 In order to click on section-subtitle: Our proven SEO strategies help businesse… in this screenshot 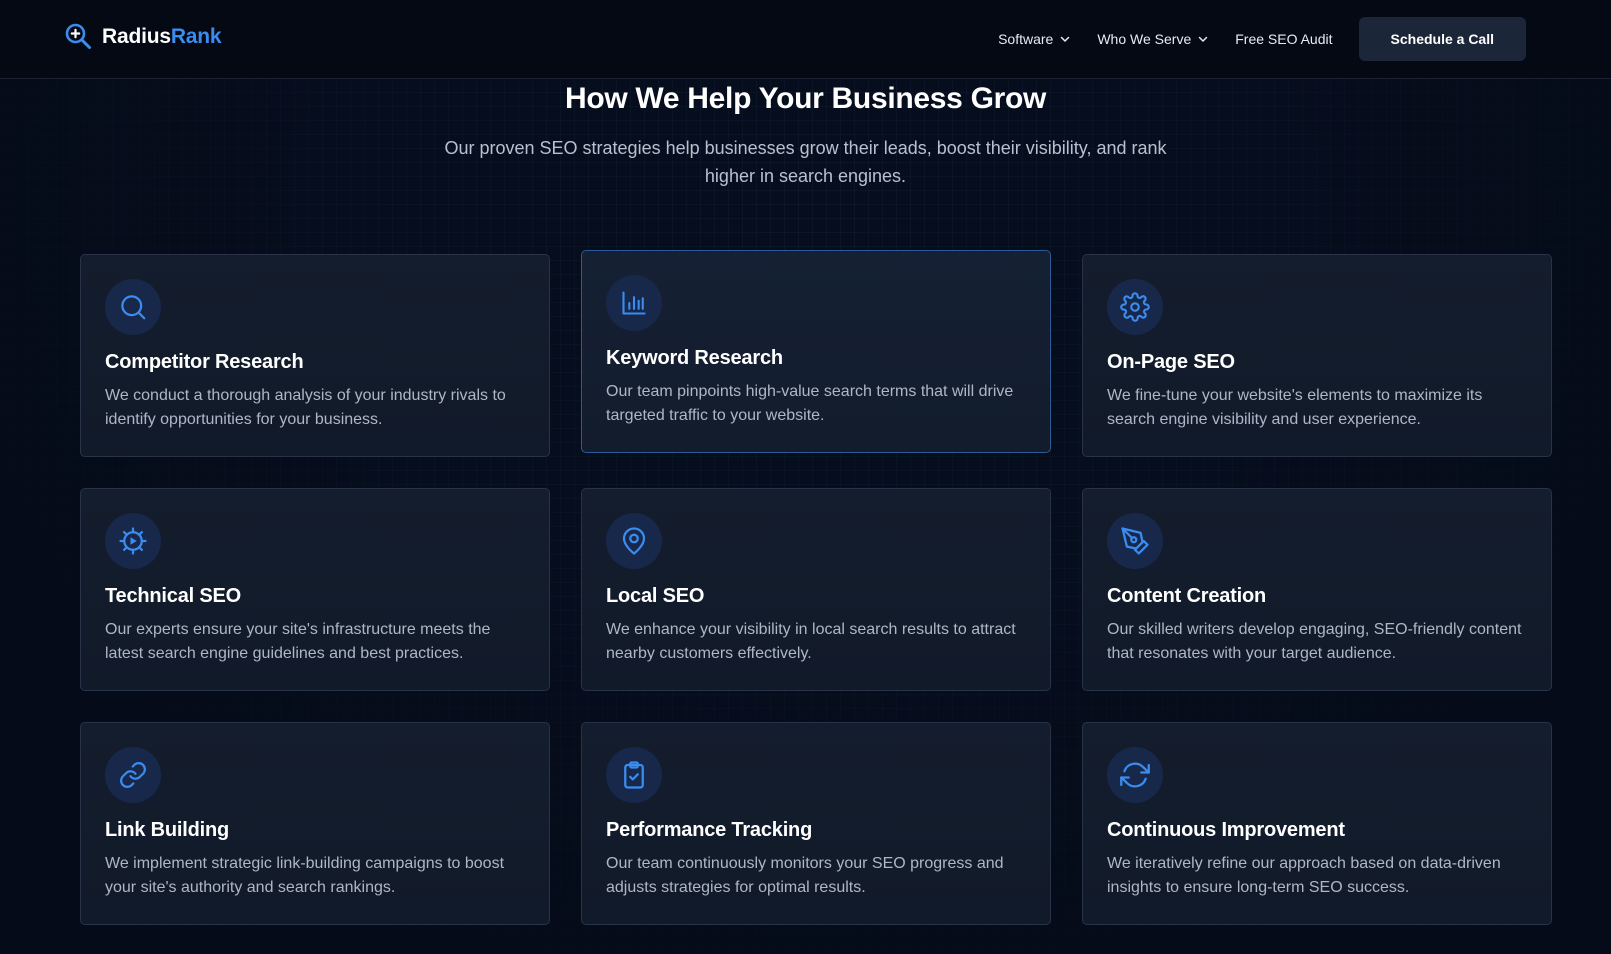, I will do `click(805, 162)`.